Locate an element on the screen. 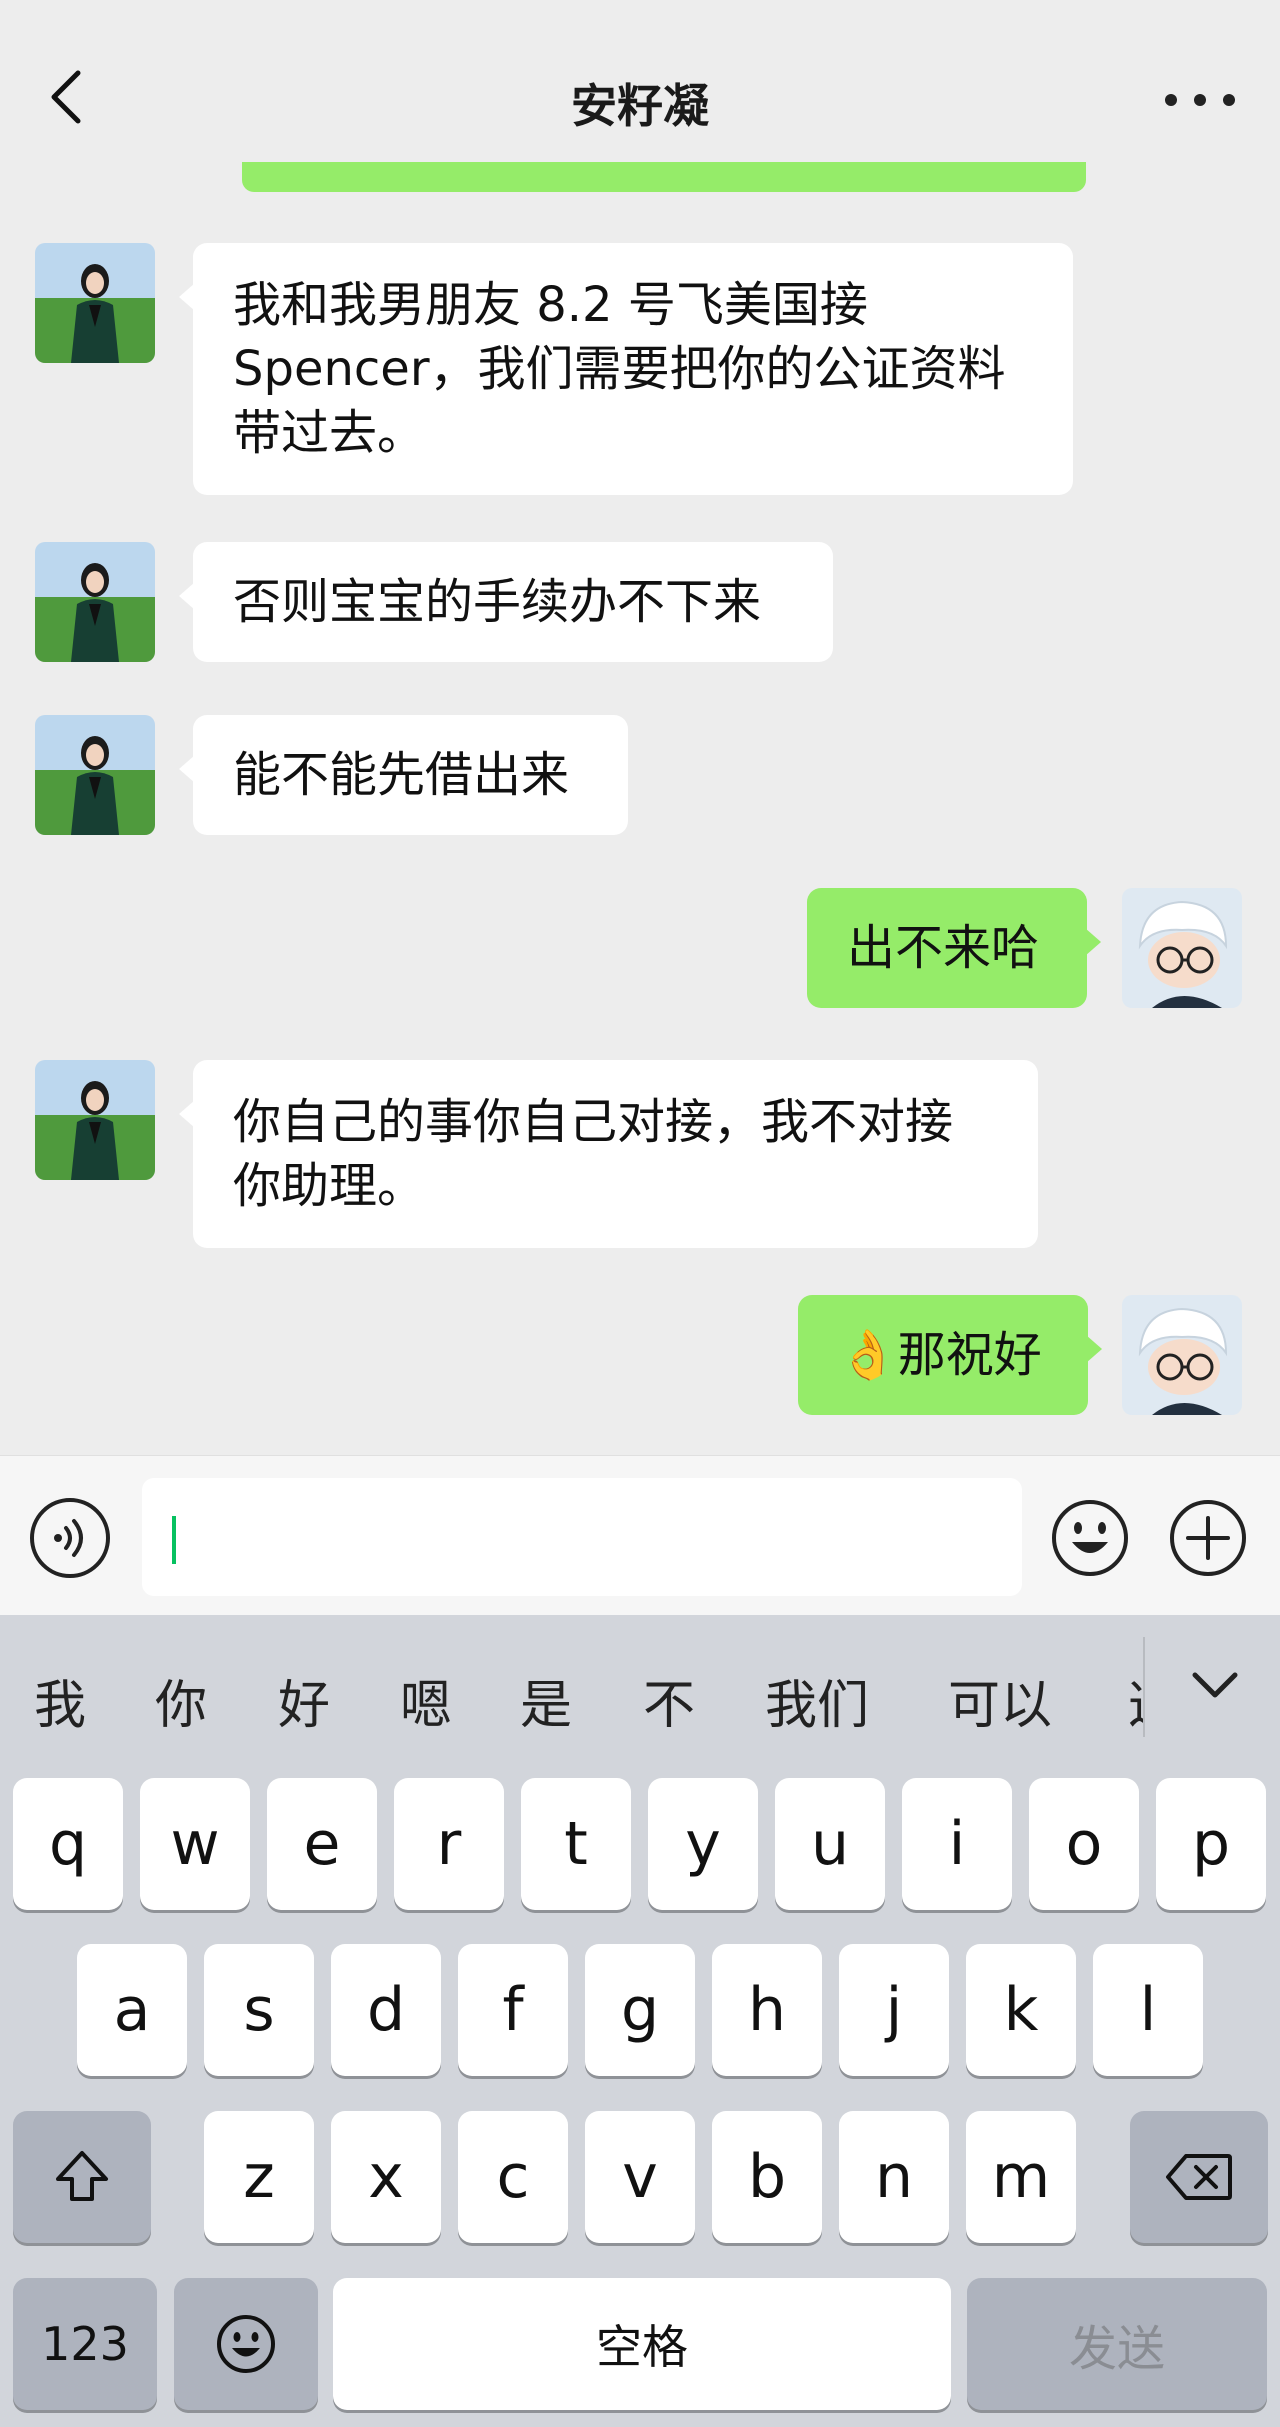 The height and width of the screenshot is (2427, 1280). key-s: s is located at coordinates (259, 2010).